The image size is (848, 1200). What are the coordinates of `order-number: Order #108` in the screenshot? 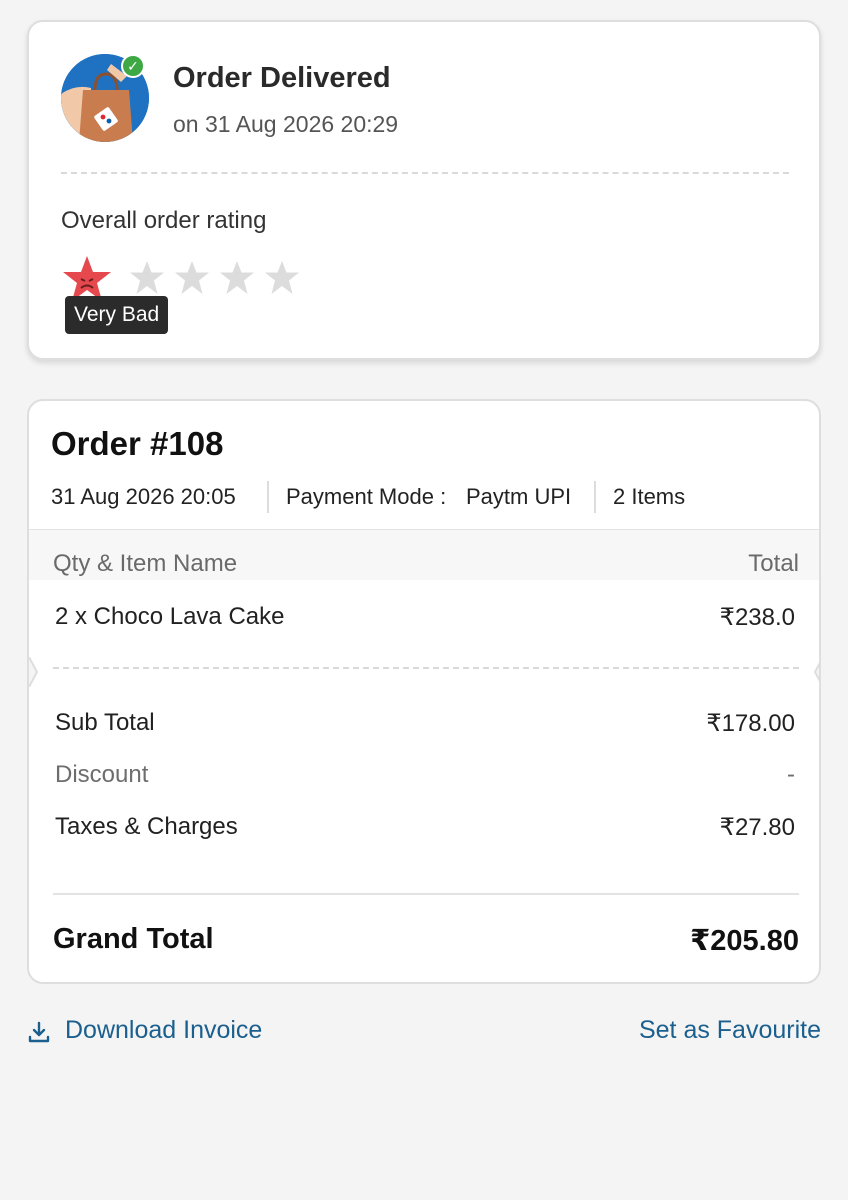 It's located at (137, 443).